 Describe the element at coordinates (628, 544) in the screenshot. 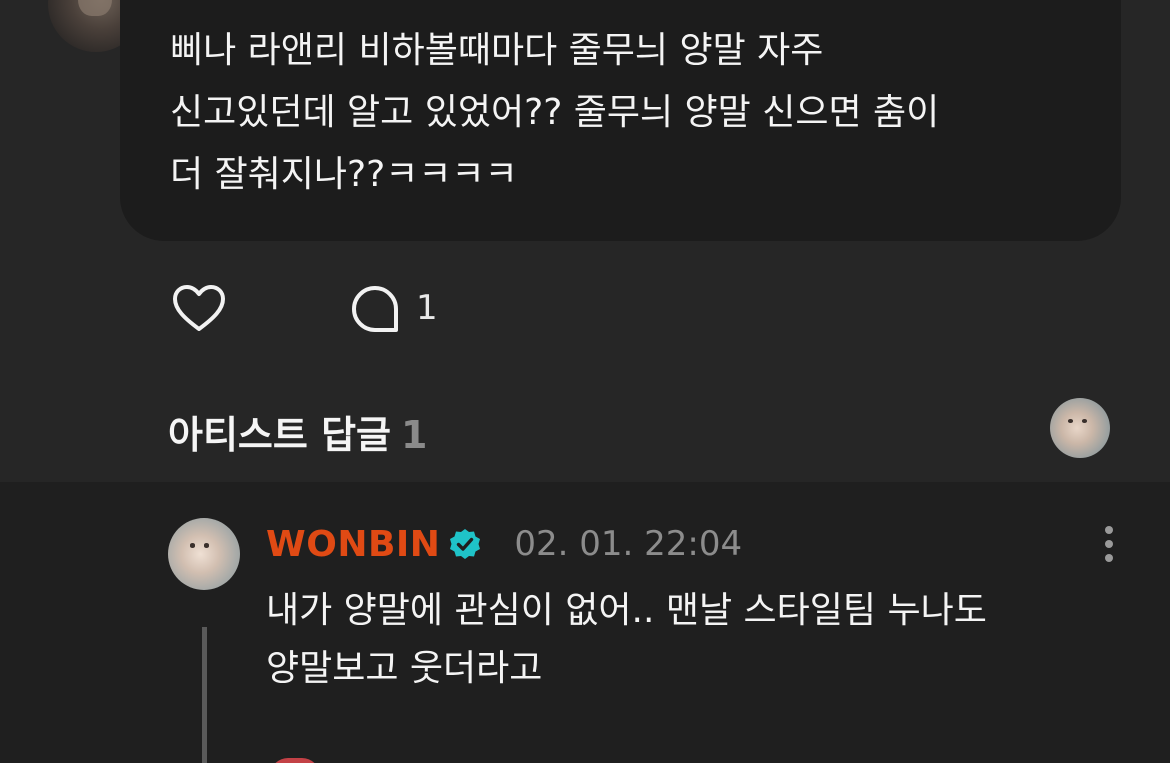

I see `reply-timestamp: 02. 01. 22:04` at that location.